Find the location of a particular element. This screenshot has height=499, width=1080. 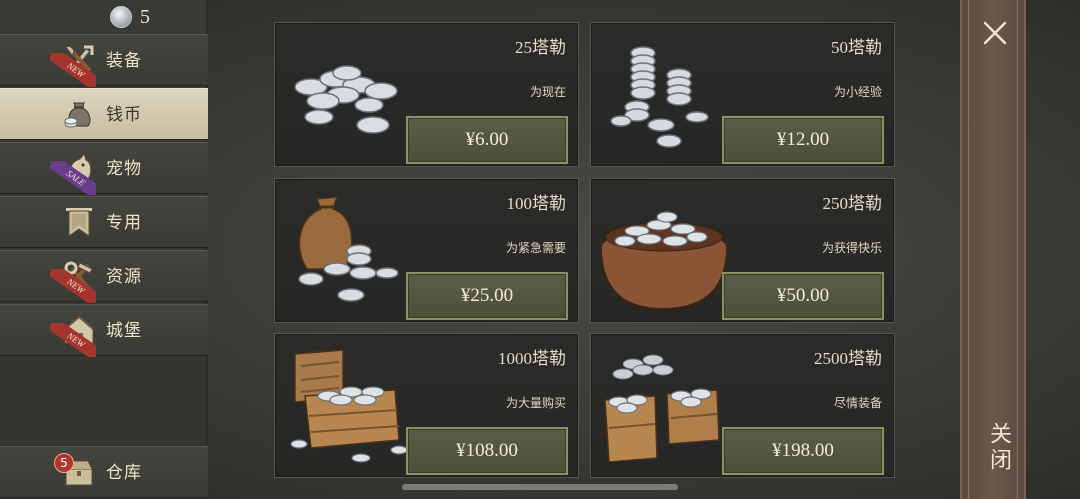

coin-amount: 1000塔勒 is located at coordinates (532, 358).